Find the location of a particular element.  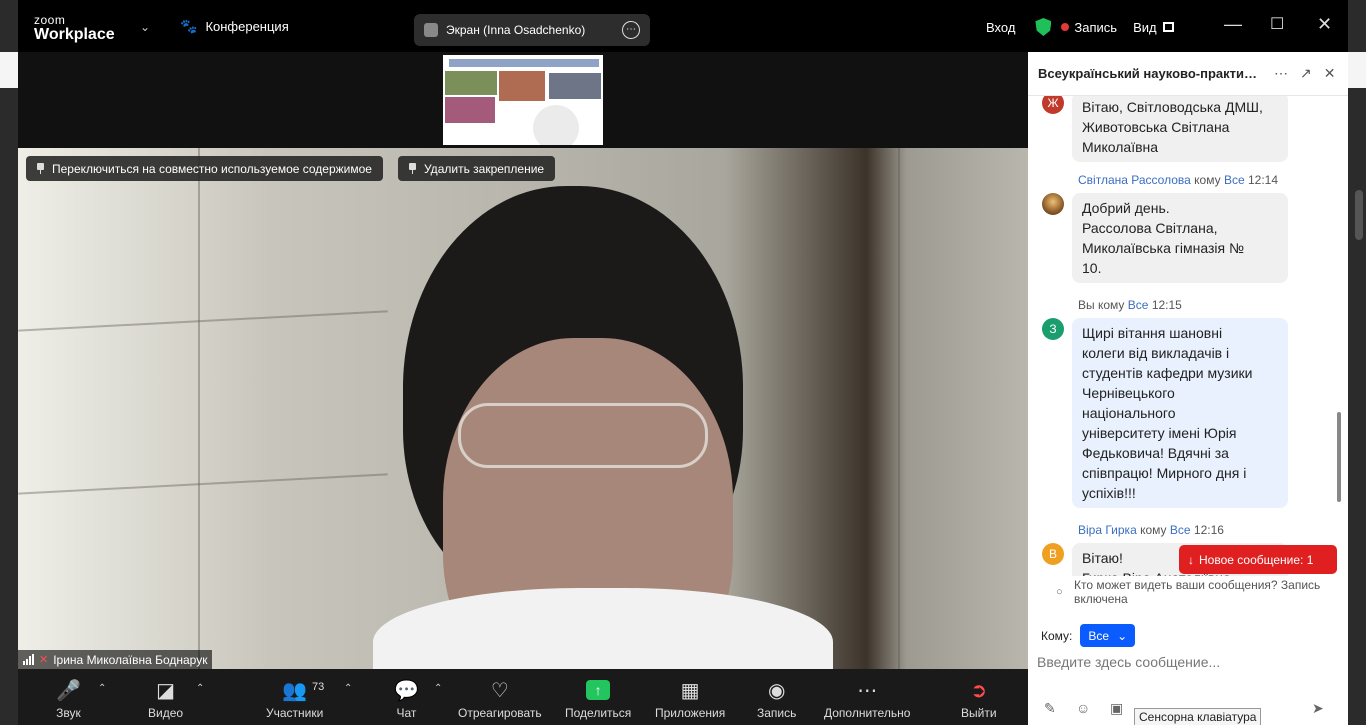

screen-share-label: Экран (Inna Osadchenko) is located at coordinates (516, 30).